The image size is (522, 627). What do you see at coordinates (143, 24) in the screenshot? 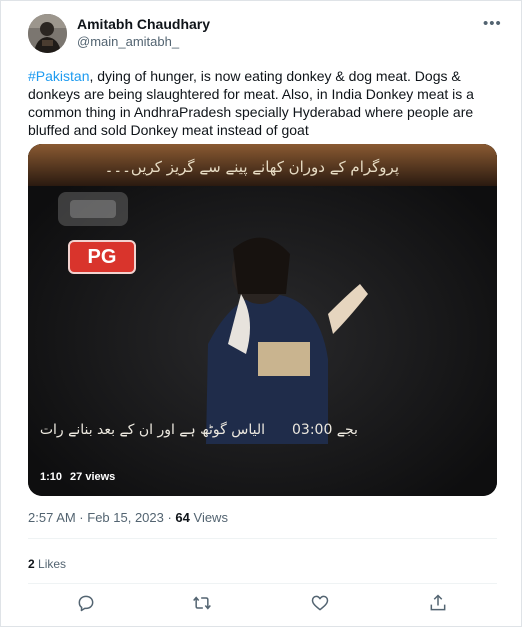
I see `author-name: Amitabh Chaudhary` at bounding box center [143, 24].